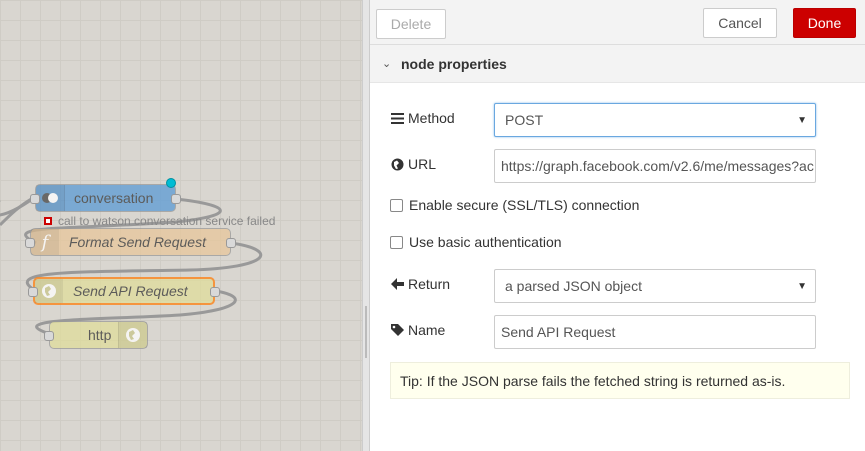 The image size is (865, 451). What do you see at coordinates (524, 120) in the screenshot?
I see `method-value: POST` at bounding box center [524, 120].